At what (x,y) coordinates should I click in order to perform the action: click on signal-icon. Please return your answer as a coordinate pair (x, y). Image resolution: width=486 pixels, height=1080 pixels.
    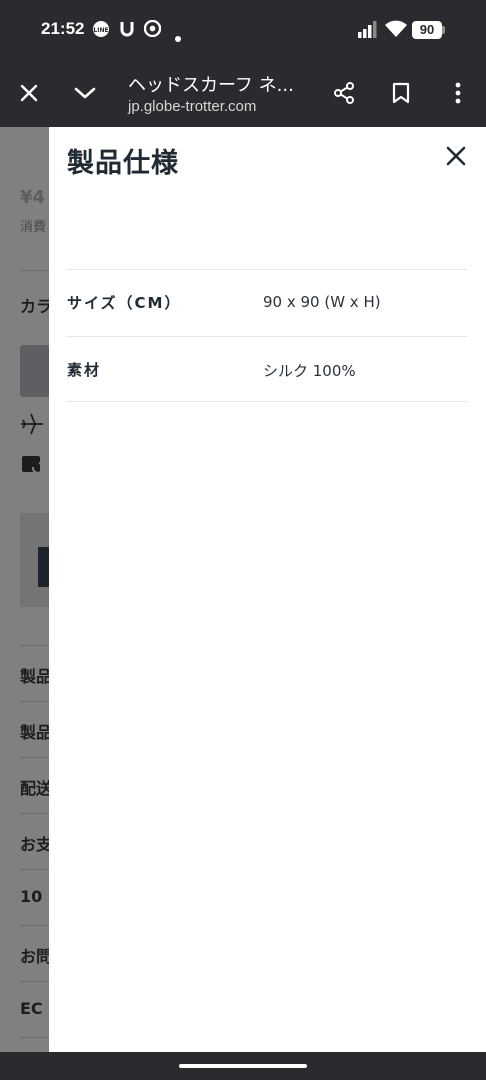
    Looking at the image, I should click on (369, 31).